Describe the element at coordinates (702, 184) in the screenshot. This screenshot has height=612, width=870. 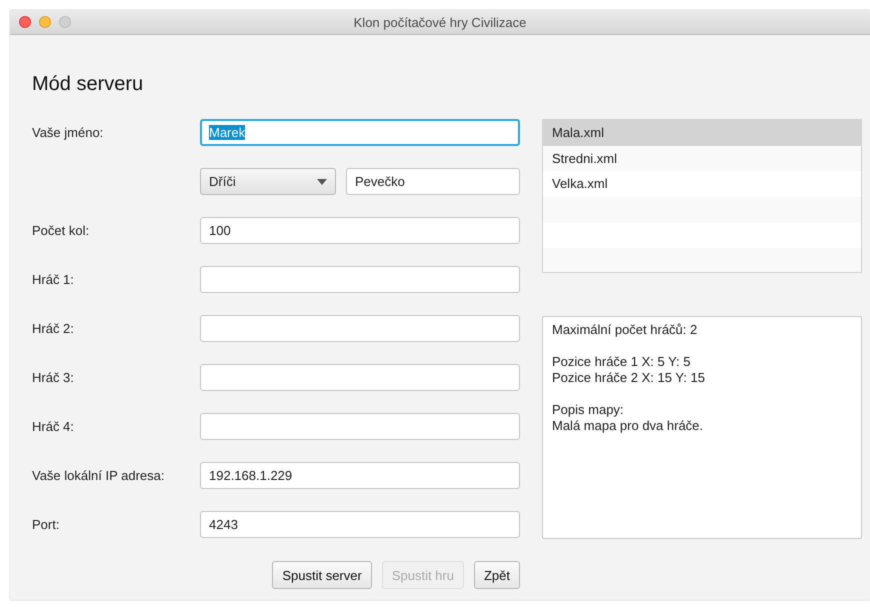
I see `map-list-item: Velka.xml` at that location.